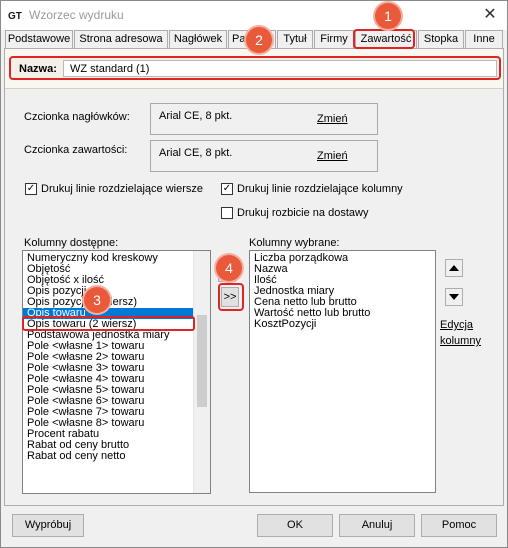  What do you see at coordinates (484, 39) in the screenshot?
I see `tab-inne: Inne` at bounding box center [484, 39].